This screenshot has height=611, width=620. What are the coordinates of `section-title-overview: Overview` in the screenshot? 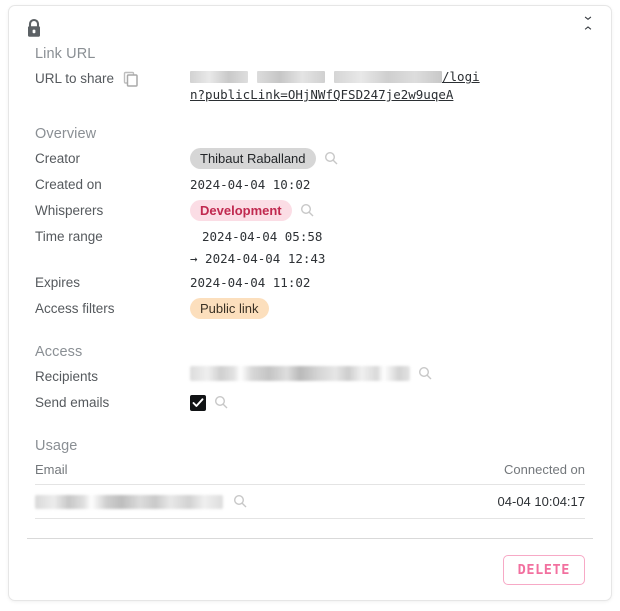 It's located at (66, 134).